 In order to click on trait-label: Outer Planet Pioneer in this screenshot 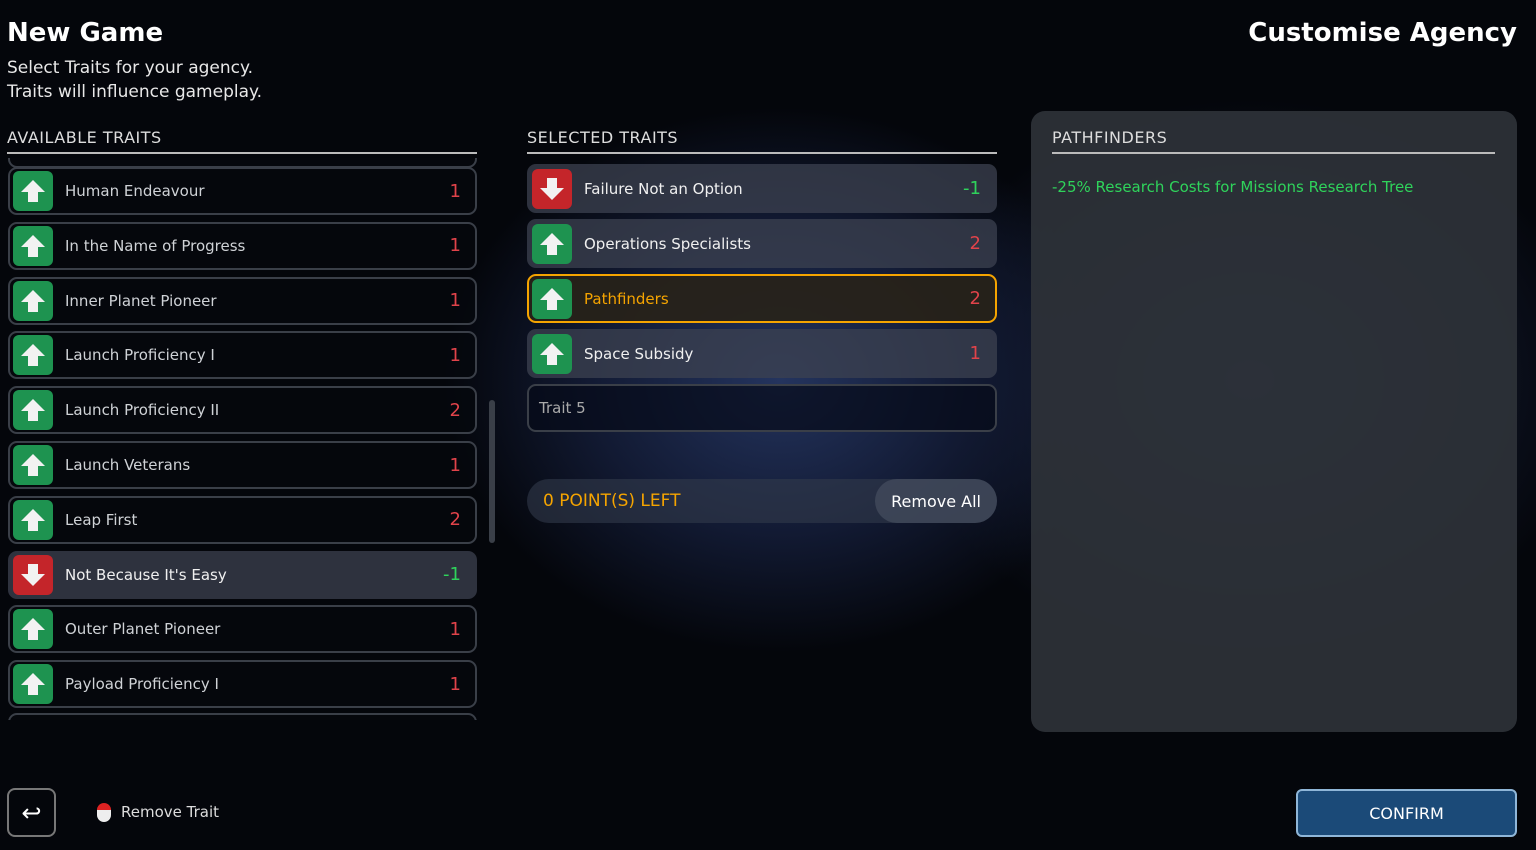, I will do `click(143, 629)`.